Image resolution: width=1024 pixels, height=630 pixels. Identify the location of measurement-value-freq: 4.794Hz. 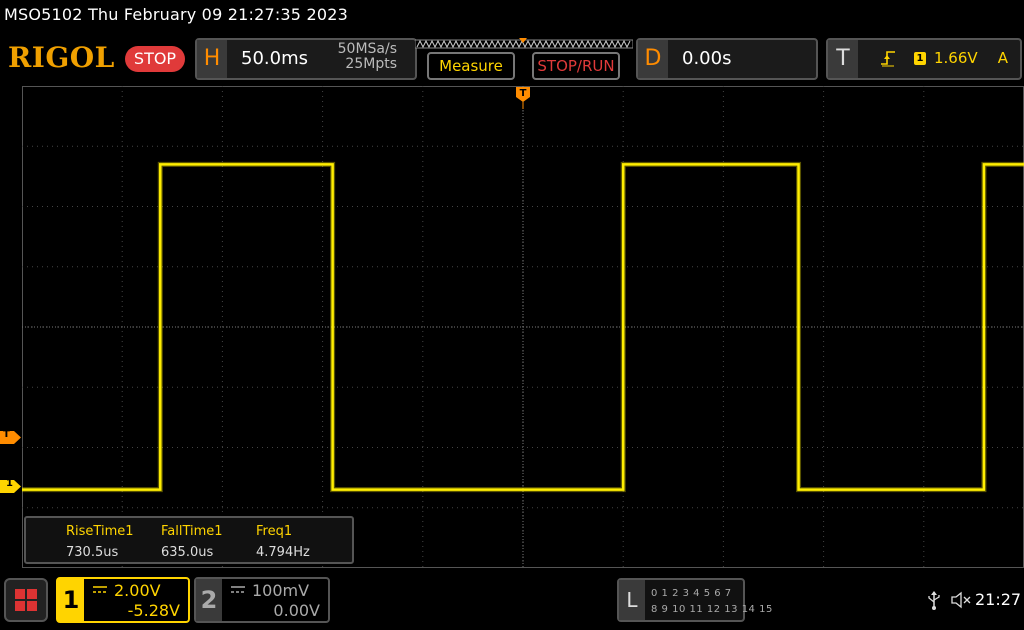
(283, 552).